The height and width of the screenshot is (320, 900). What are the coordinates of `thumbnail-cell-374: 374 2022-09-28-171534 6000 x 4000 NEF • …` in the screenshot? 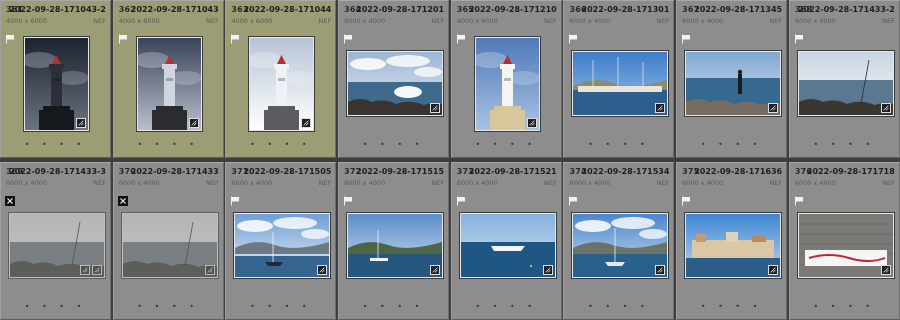 It's located at (619, 241).